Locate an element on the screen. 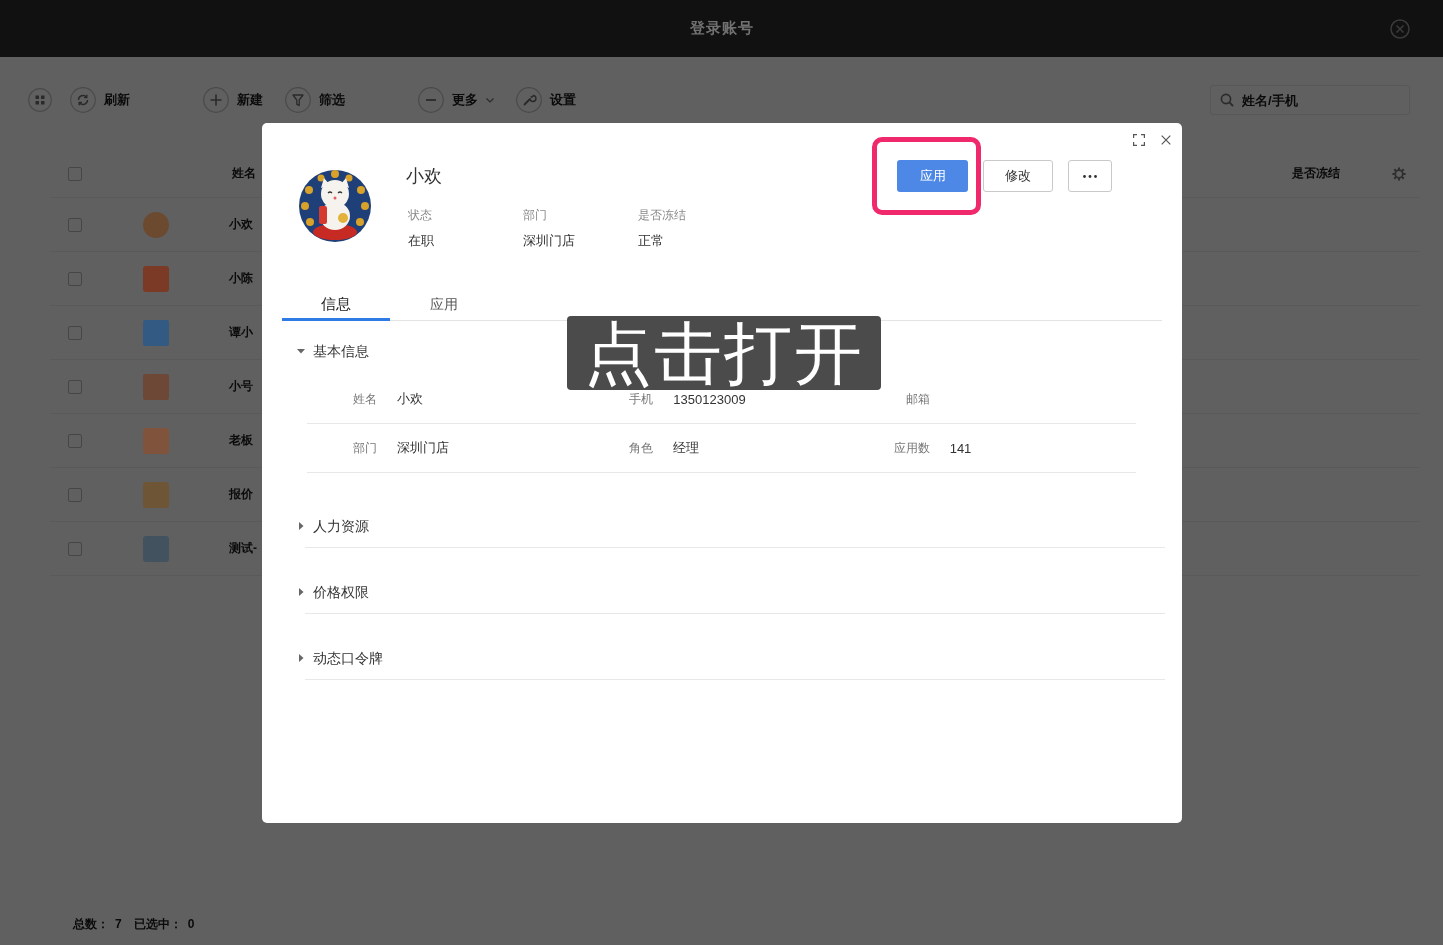  section-header: 价格权限 is located at coordinates (333, 592).